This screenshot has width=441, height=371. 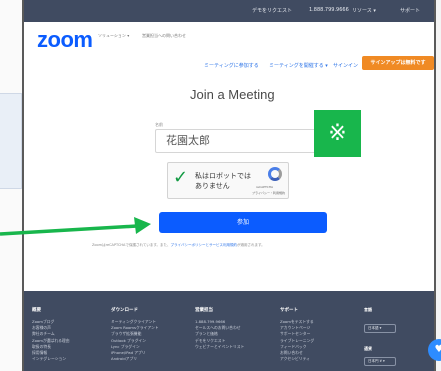 I want to click on footer-heading: サポート, so click(x=289, y=310).